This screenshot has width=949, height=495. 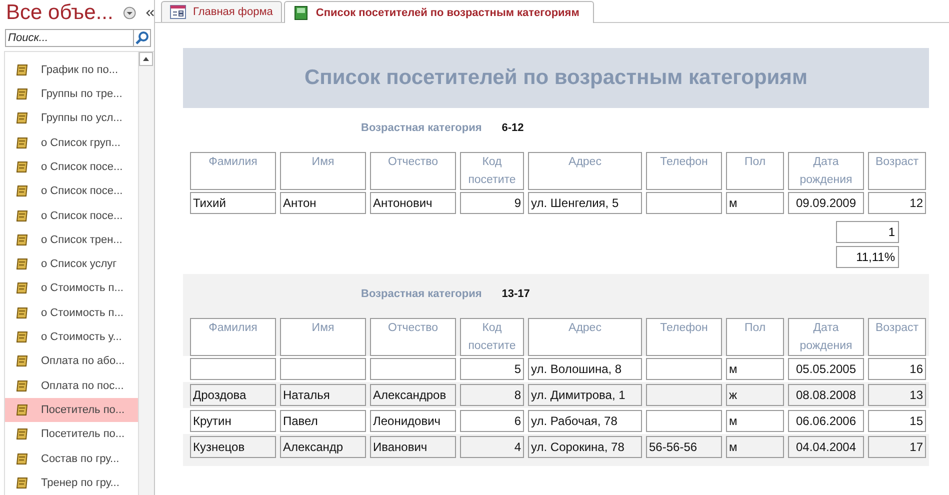 I want to click on table-cell: 12, so click(x=897, y=203).